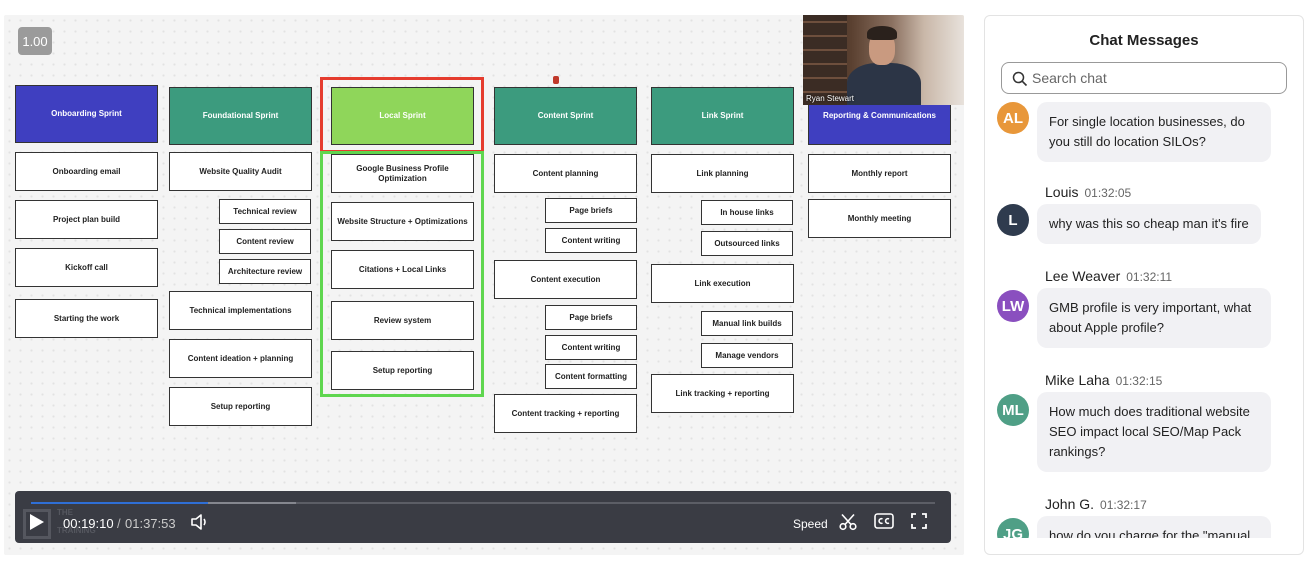 This screenshot has height=575, width=1316. Describe the element at coordinates (882, 33) in the screenshot. I see `presenter-hair` at that location.